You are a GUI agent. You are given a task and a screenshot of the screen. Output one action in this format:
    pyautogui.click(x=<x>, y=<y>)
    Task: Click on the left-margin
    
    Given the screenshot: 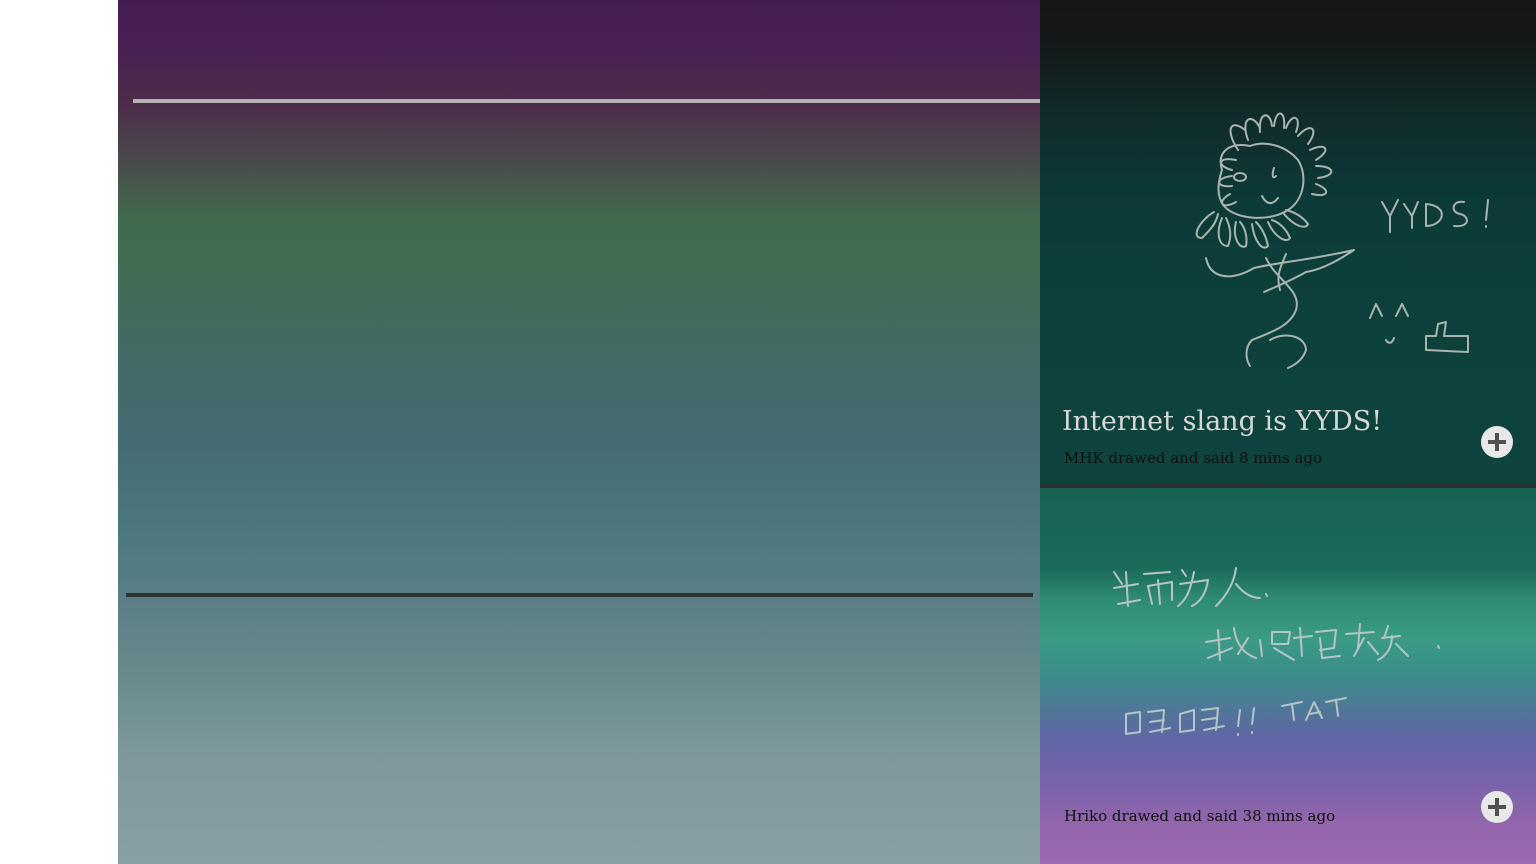 What is the action you would take?
    pyautogui.click(x=59, y=432)
    